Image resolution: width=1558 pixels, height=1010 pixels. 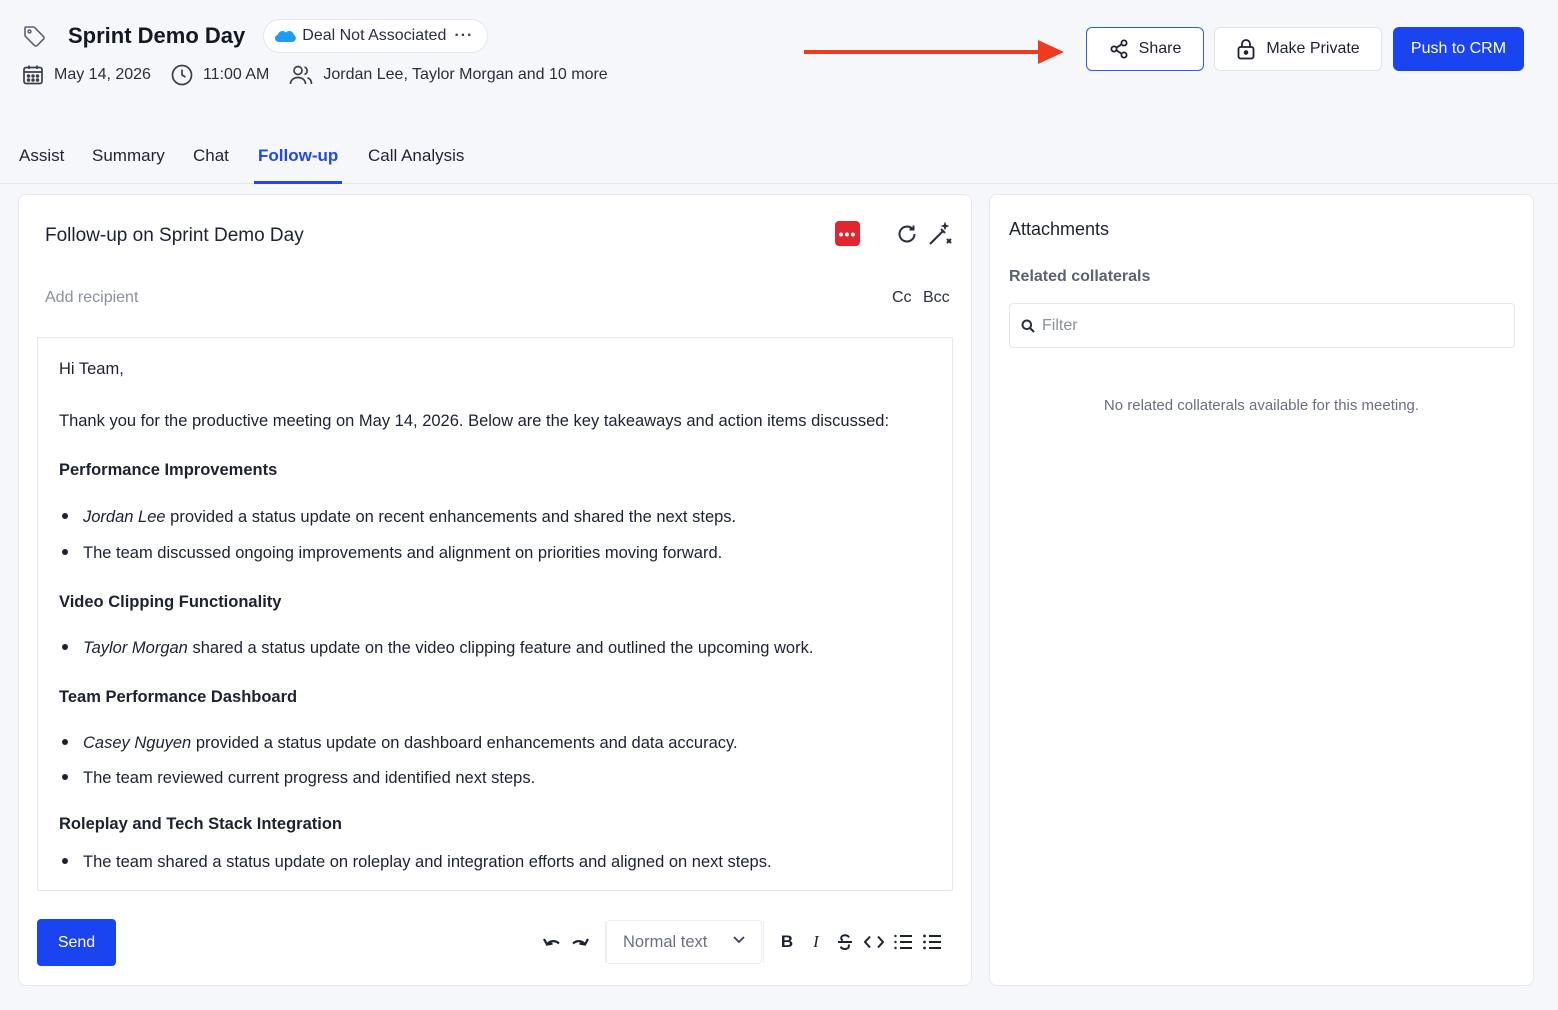 I want to click on strikethrough-icon, so click(x=845, y=942).